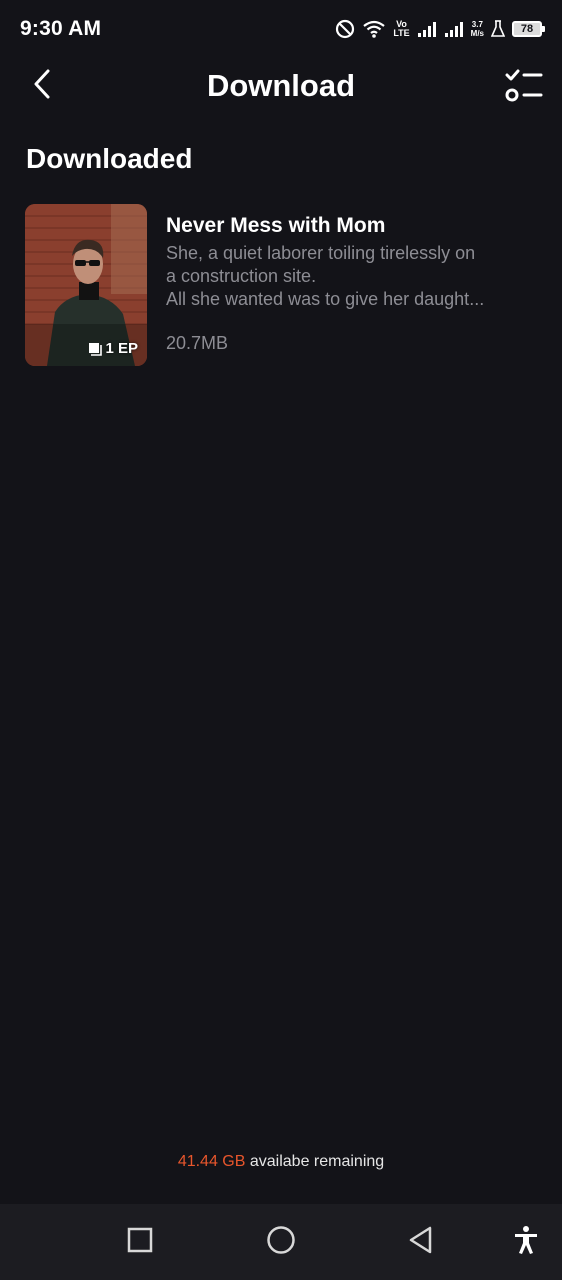 The image size is (562, 1280). I want to click on home-circle-icon, so click(281, 1242).